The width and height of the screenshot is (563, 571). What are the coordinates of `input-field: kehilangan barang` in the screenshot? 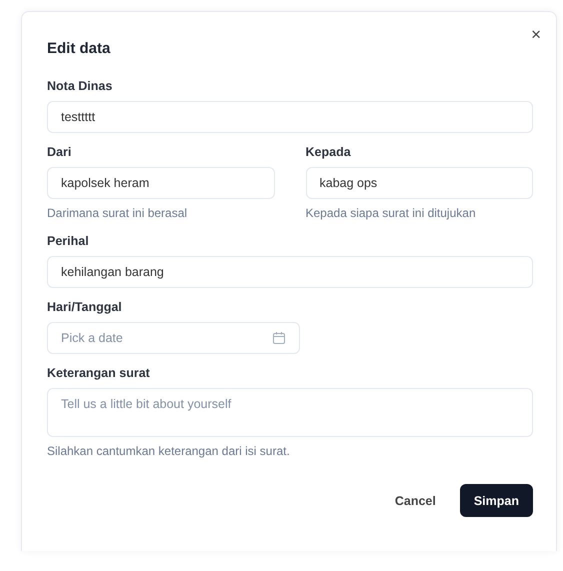 It's located at (290, 272).